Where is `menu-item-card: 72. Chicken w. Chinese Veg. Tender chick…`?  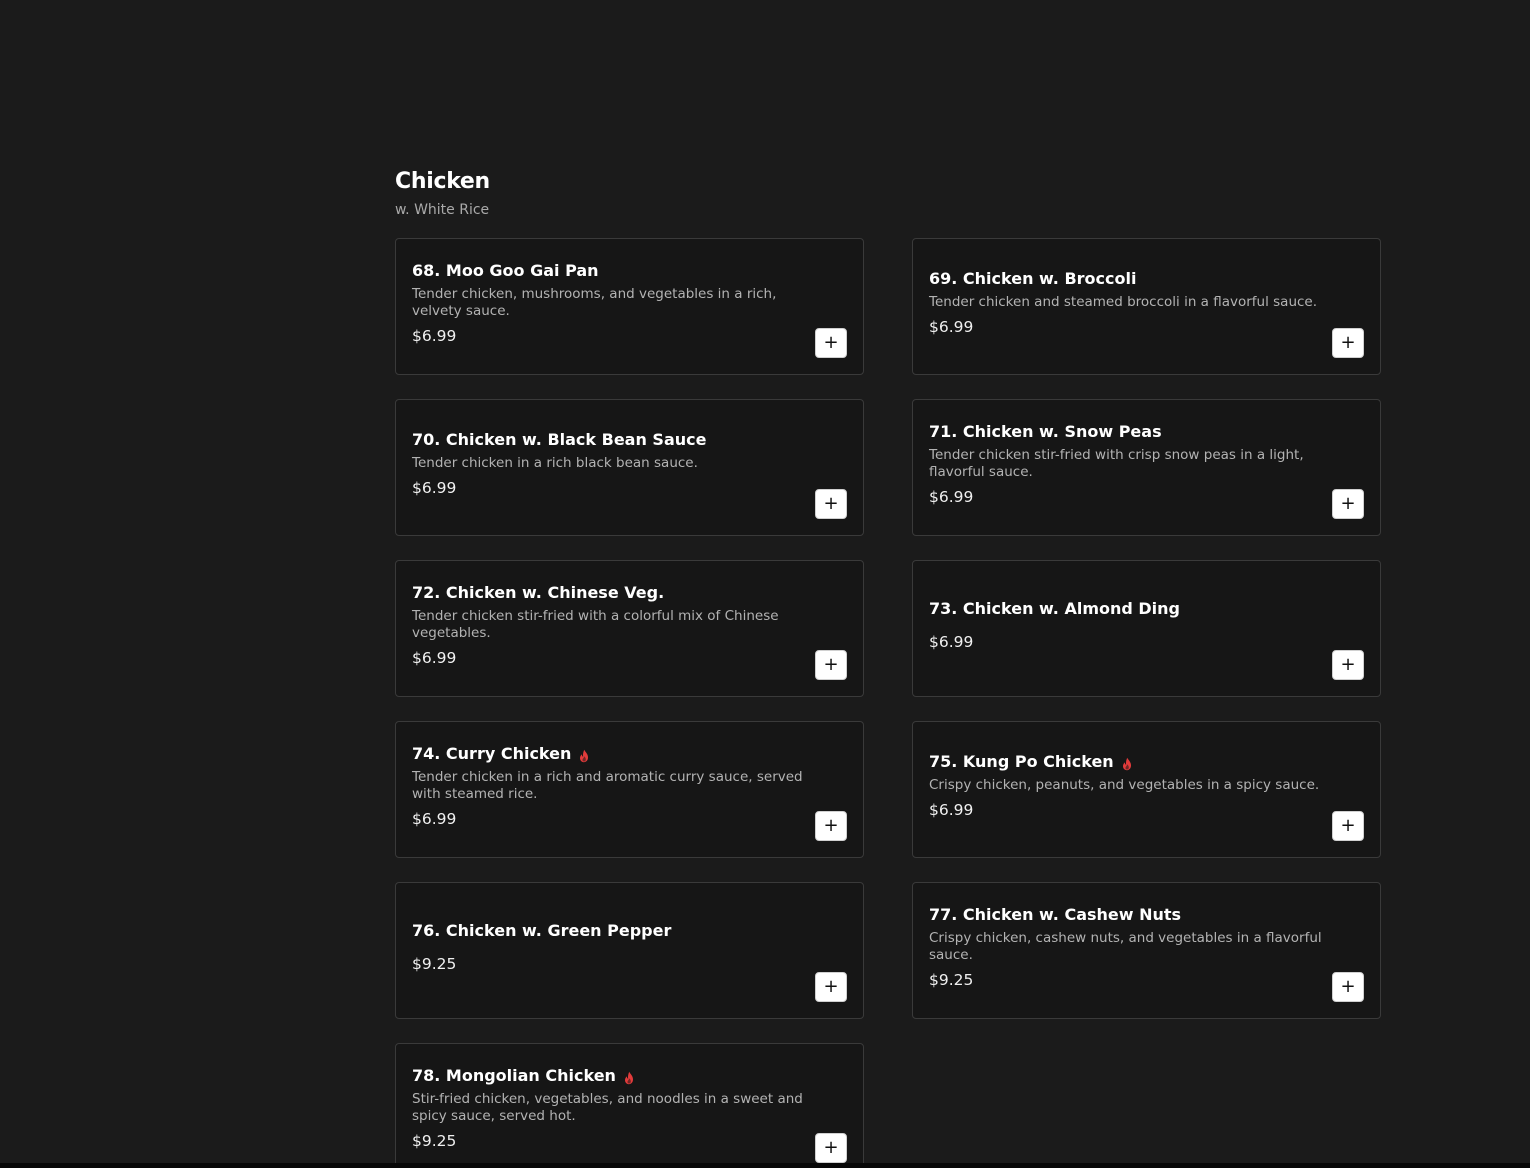
menu-item-card: 72. Chicken w. Chinese Veg. Tender chick… is located at coordinates (629, 628).